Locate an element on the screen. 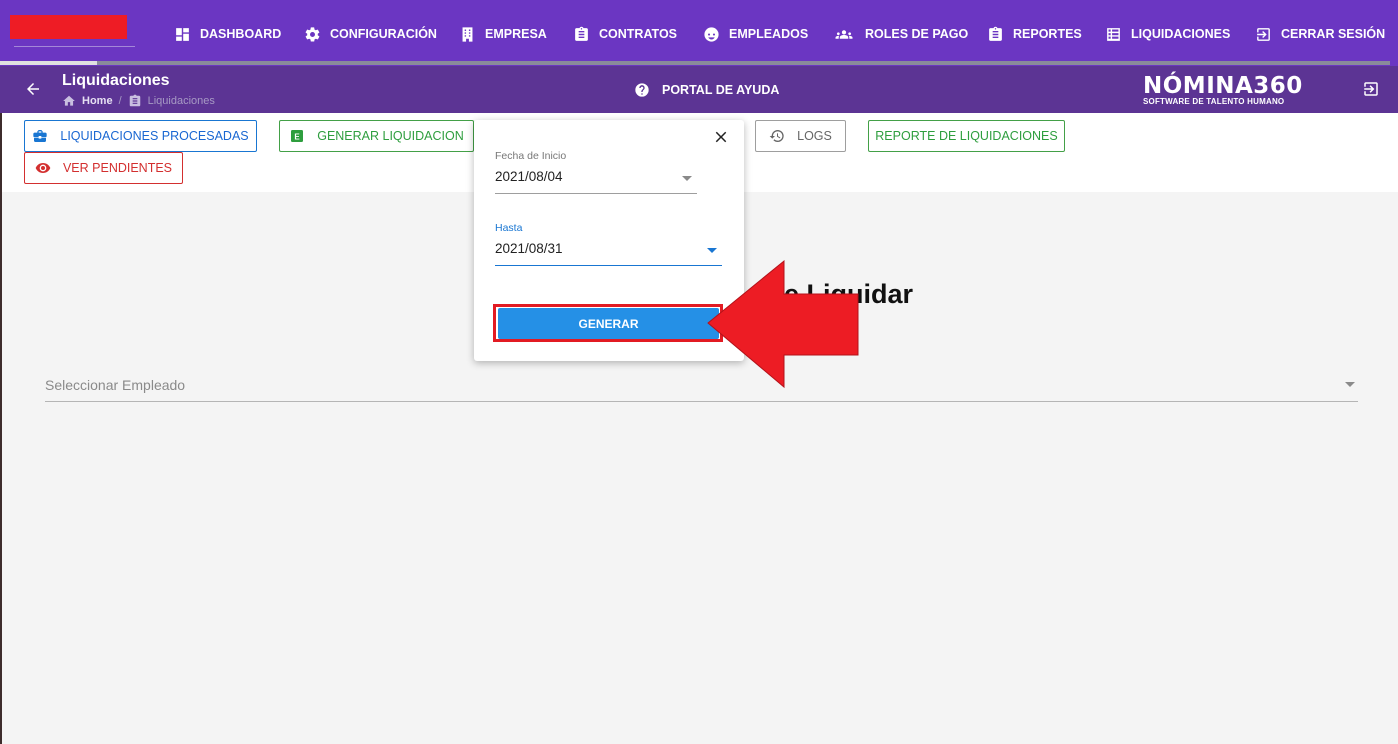  reporte-liquidaciones-label: REPORTE DE LIQUIDACIONES is located at coordinates (966, 136).